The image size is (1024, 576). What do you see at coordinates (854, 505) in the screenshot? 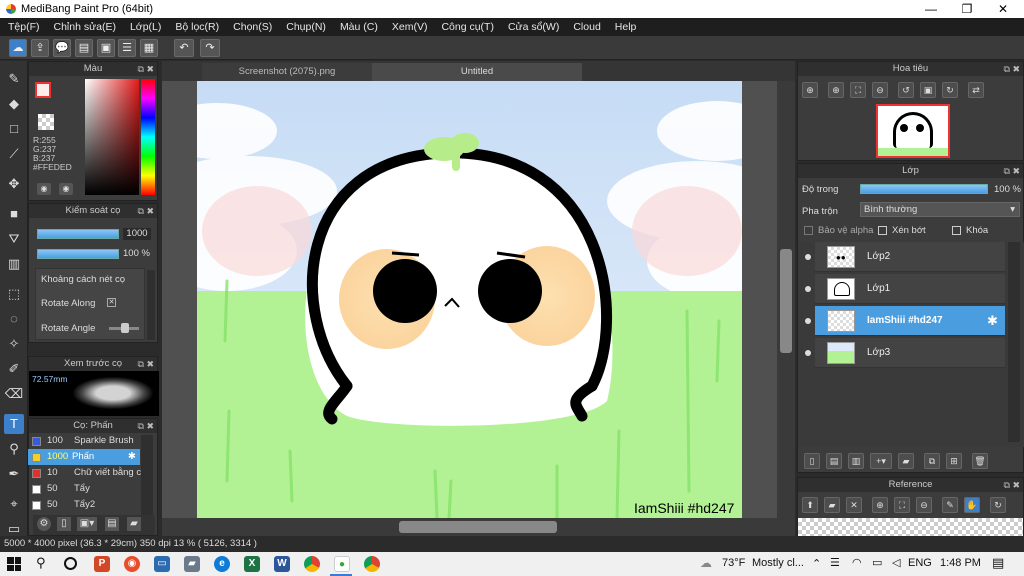
I see `reference-close-icon: ✕` at bounding box center [854, 505].